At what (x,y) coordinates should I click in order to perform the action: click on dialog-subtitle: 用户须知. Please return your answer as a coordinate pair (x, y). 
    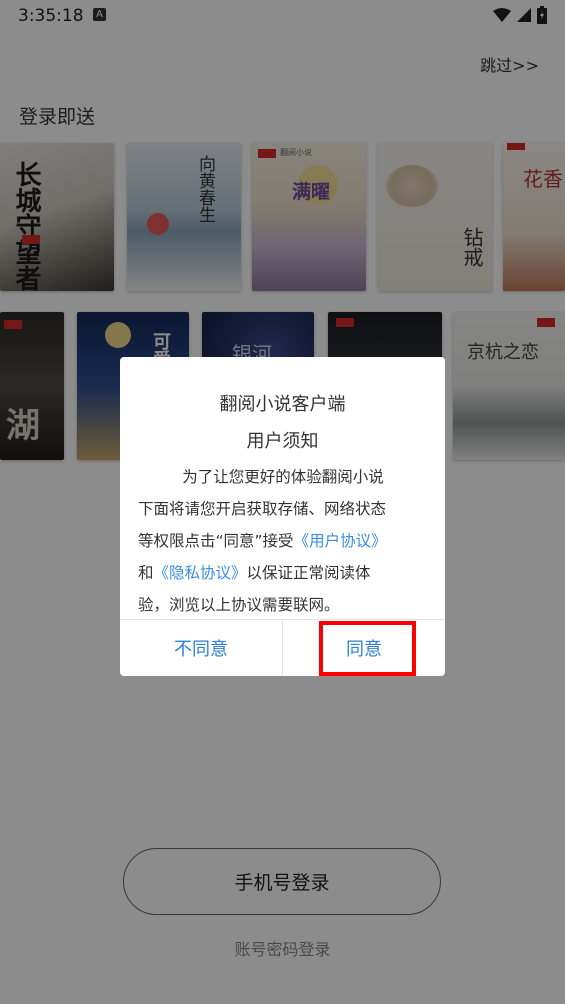
    Looking at the image, I should click on (282, 441).